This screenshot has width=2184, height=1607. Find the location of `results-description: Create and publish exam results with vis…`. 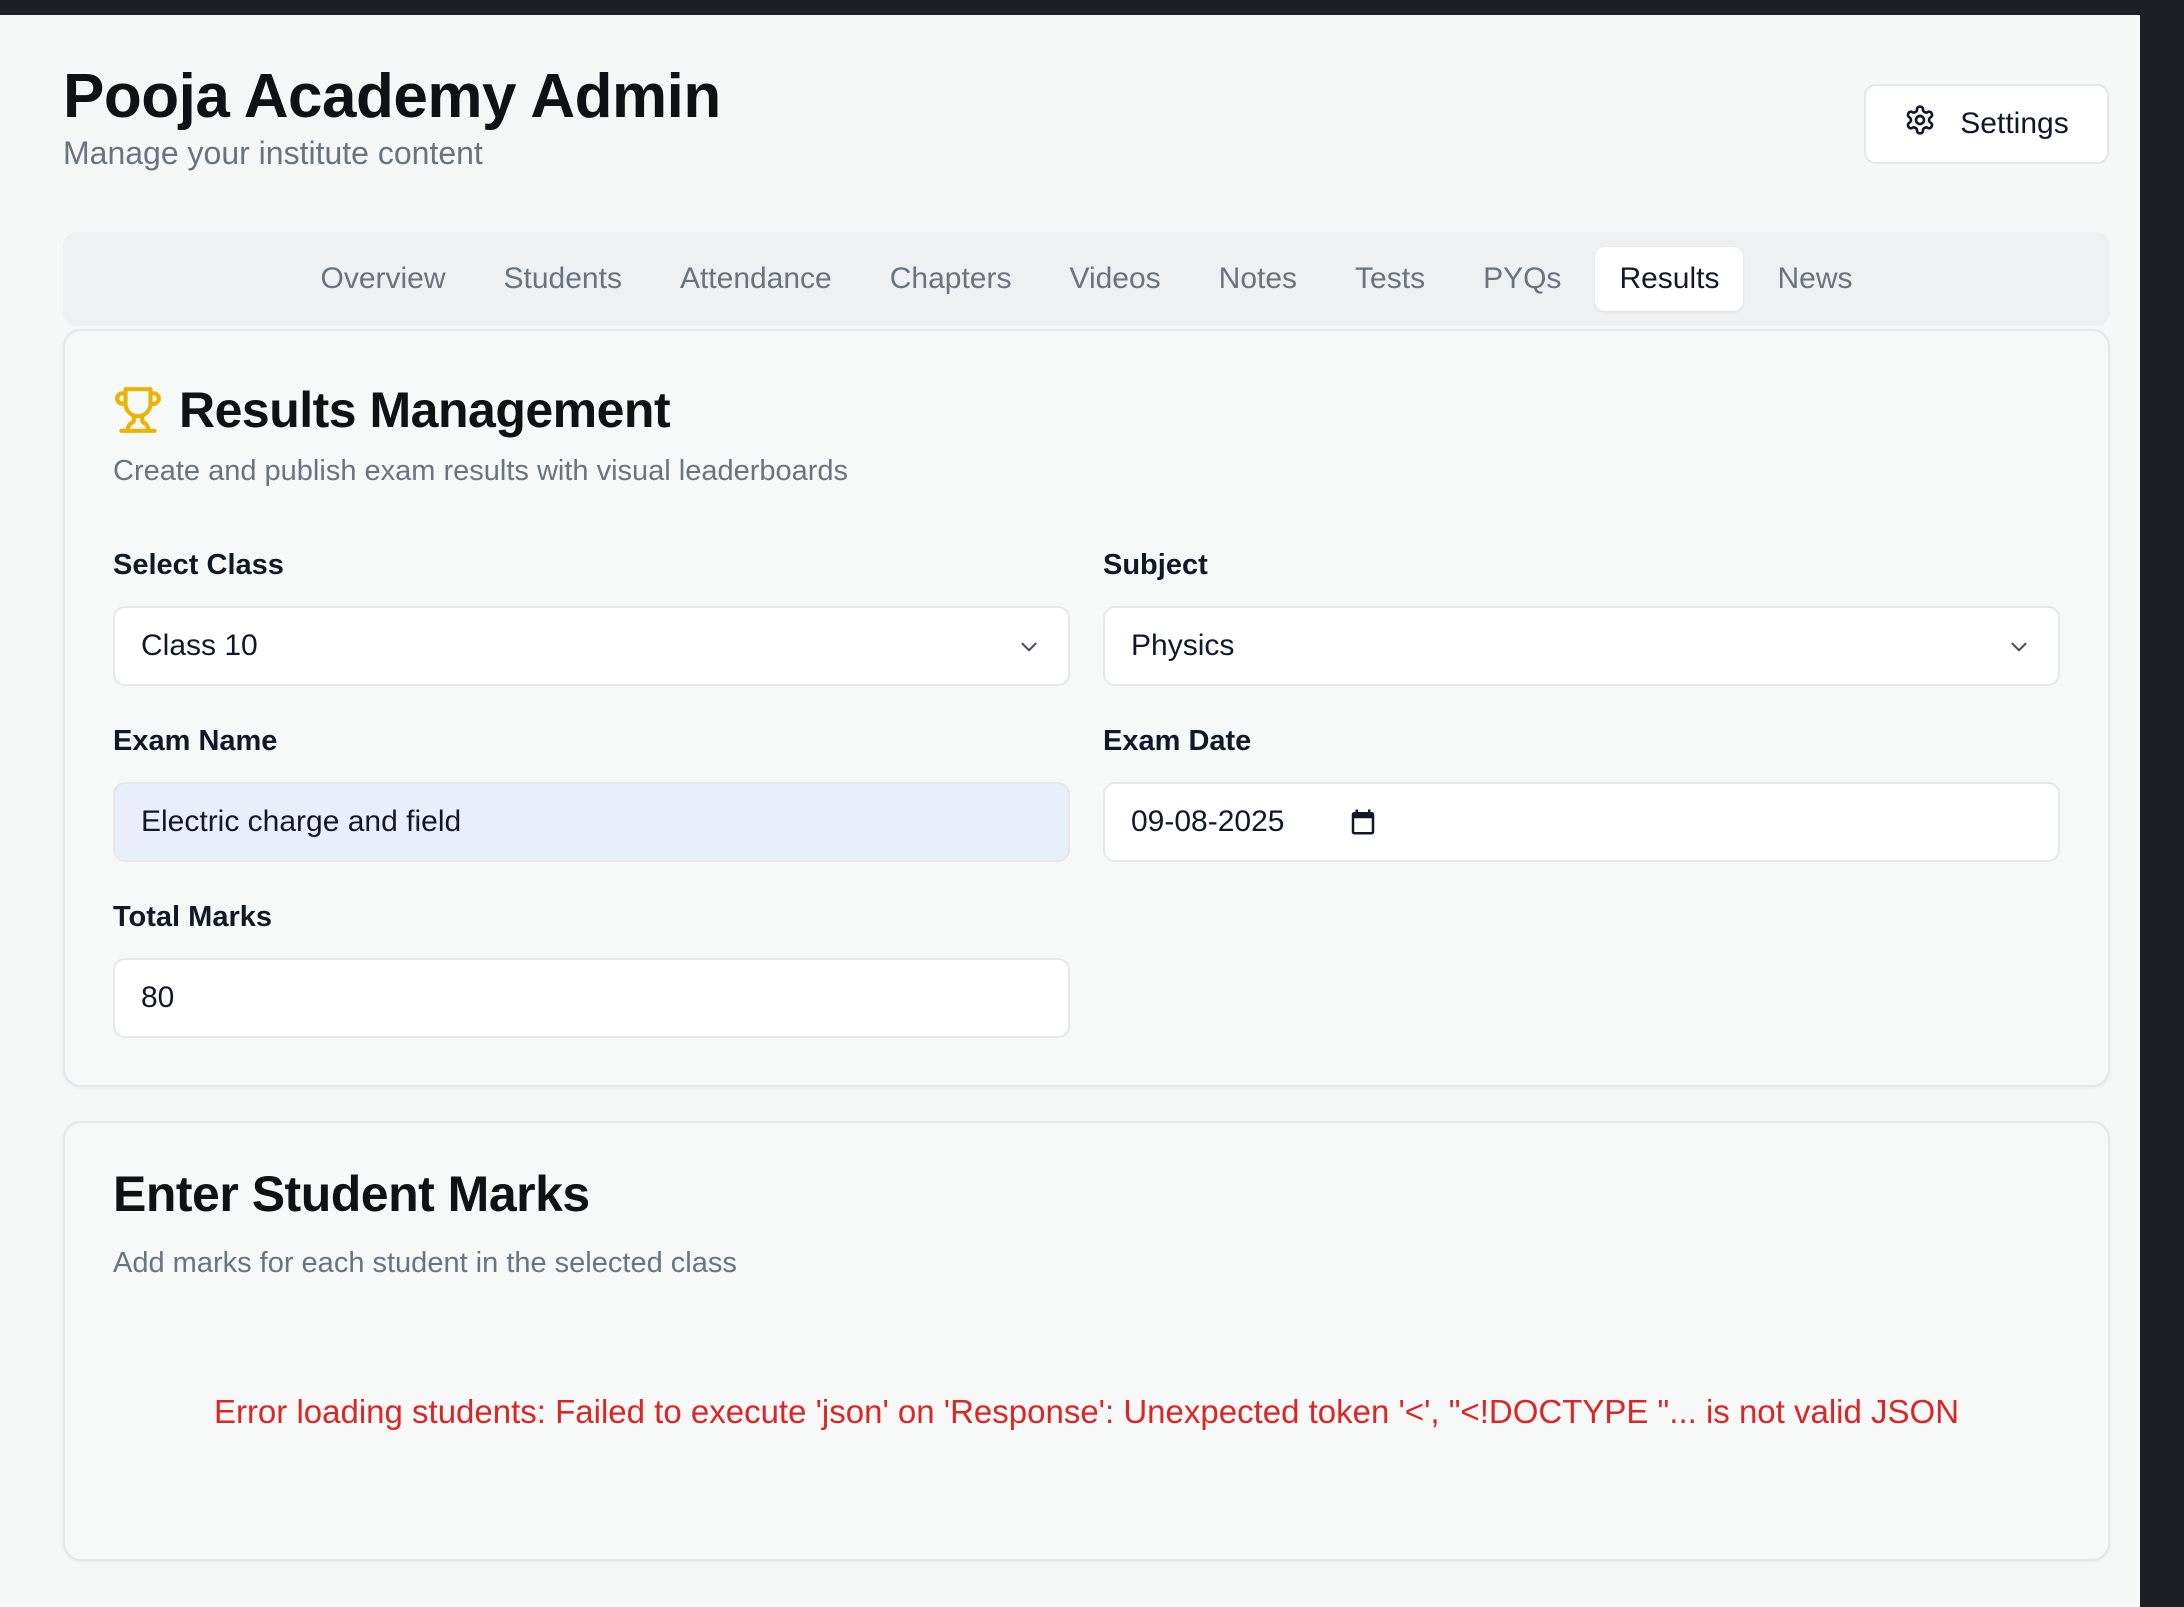

results-description: Create and publish exam results with vis… is located at coordinates (481, 471).